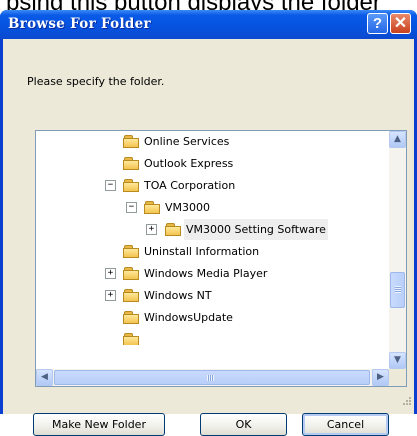  I want to click on close-button: ✕, so click(400, 23).